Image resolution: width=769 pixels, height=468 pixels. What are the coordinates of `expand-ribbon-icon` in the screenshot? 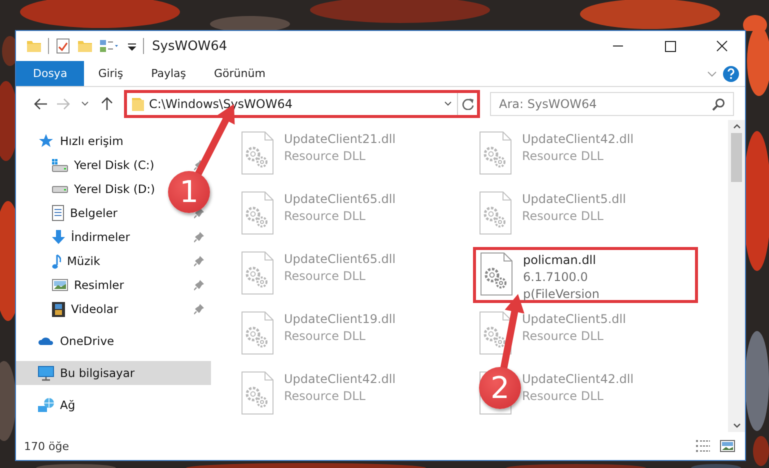 It's located at (712, 73).